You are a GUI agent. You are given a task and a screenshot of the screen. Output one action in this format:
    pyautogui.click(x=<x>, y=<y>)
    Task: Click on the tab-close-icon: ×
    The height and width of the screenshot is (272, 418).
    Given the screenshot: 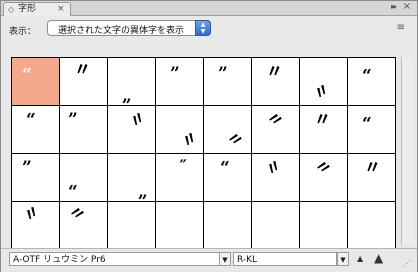 What is the action you would take?
    pyautogui.click(x=61, y=9)
    